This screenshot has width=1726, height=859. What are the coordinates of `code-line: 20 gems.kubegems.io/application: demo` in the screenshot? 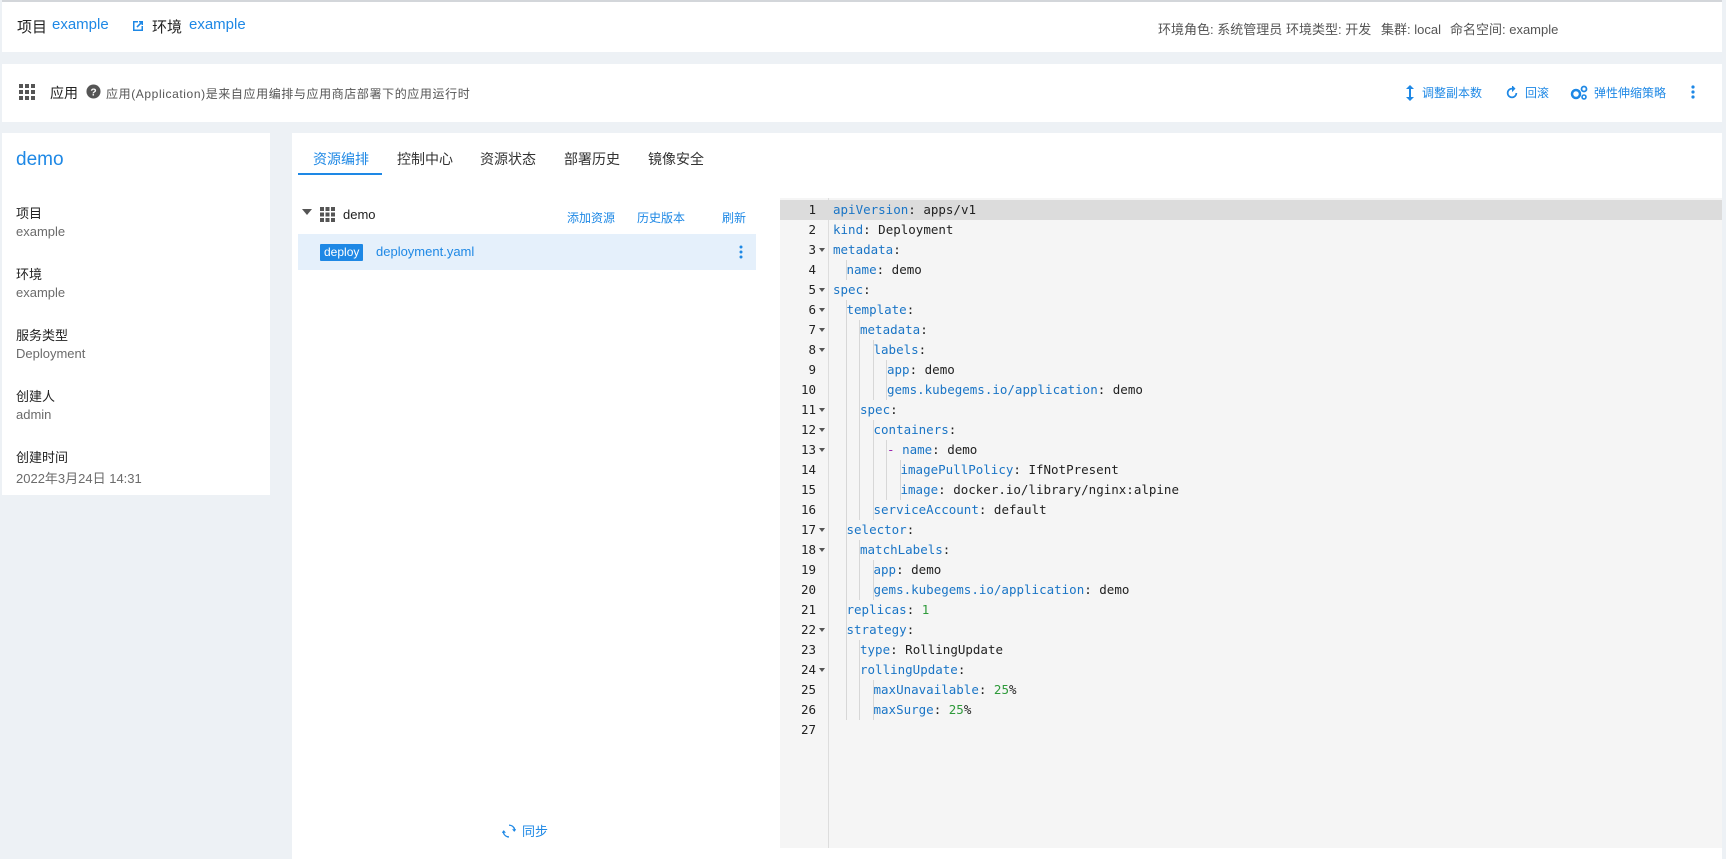 It's located at (1251, 590).